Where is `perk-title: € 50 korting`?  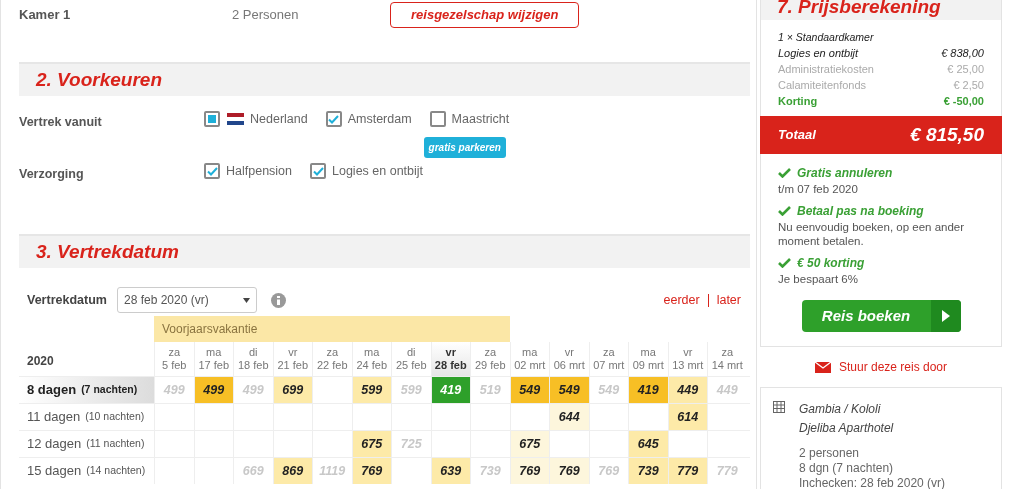
perk-title: € 50 korting is located at coordinates (831, 263).